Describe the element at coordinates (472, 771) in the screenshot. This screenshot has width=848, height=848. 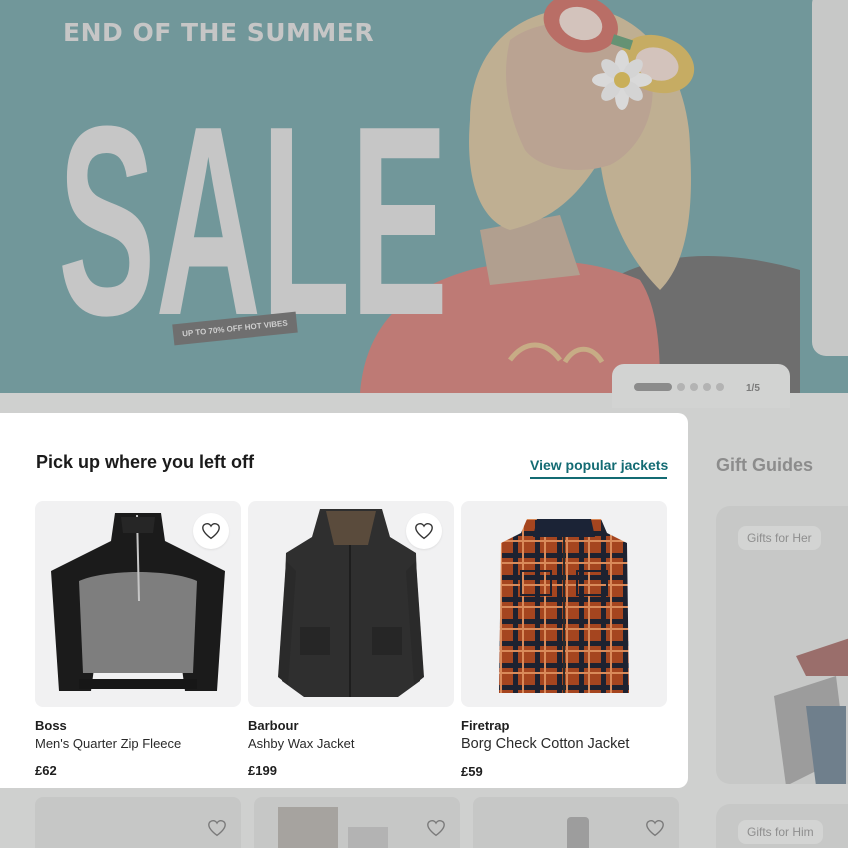
I see `product-price: £59` at that location.